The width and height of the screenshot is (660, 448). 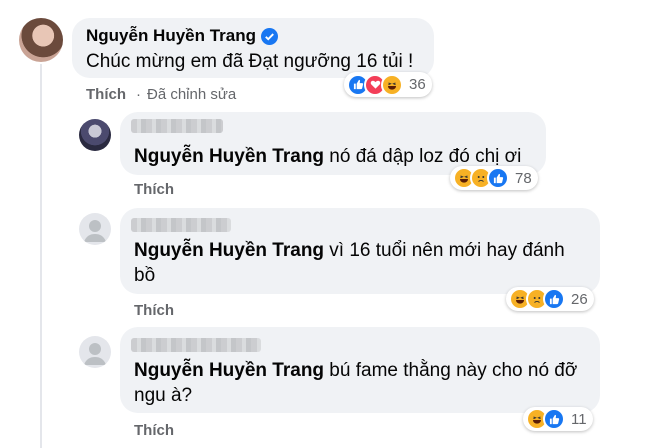 I want to click on main-comment-author-row: Nguyễn Huyền Trang, so click(x=182, y=36).